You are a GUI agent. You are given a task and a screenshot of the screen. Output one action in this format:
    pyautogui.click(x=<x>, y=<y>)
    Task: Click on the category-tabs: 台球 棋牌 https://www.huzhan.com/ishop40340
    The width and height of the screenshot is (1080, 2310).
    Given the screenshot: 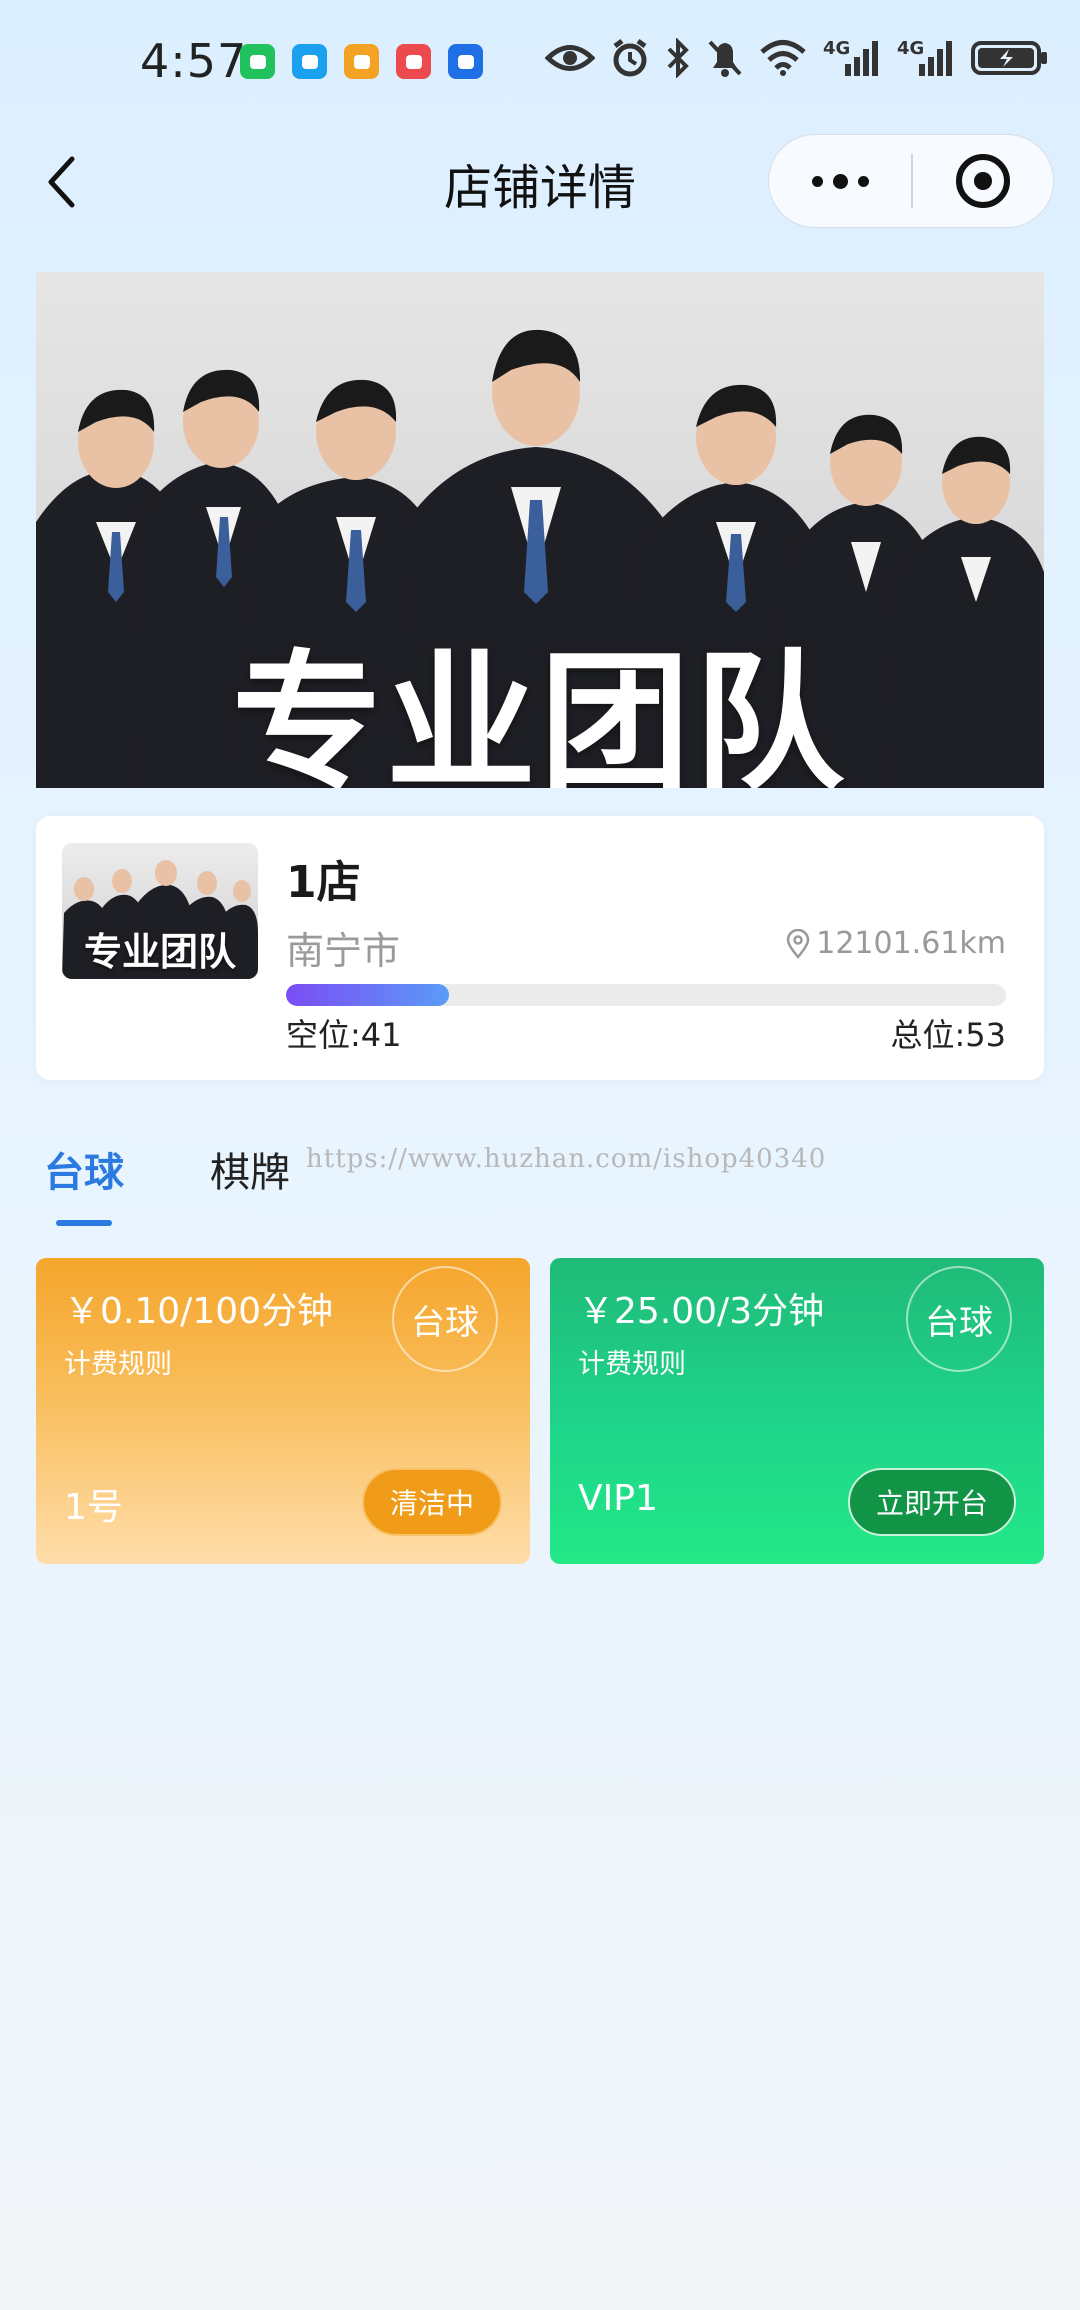 What is the action you would take?
    pyautogui.click(x=540, y=1180)
    